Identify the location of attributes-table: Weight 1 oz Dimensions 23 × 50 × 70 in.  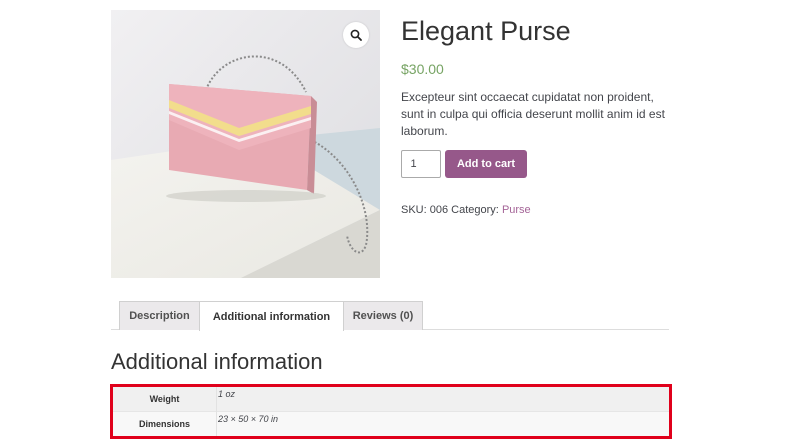
(391, 411).